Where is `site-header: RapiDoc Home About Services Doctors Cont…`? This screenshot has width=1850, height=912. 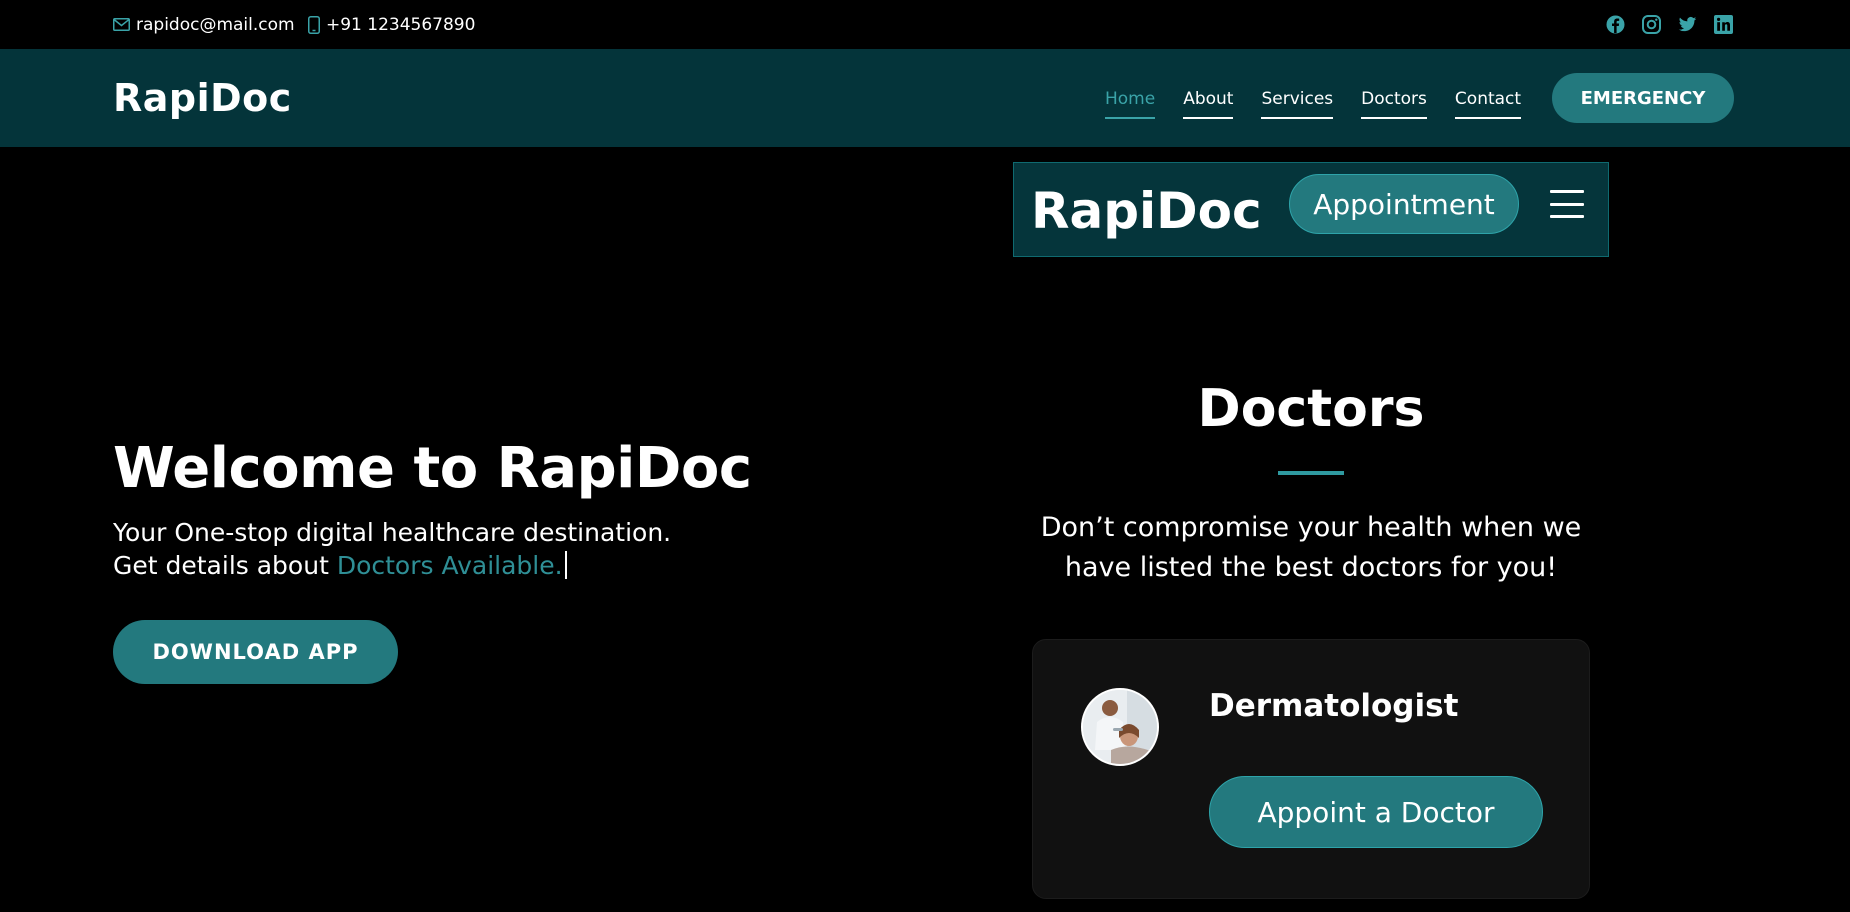
site-header: RapiDoc Home About Services Doctors Cont… is located at coordinates (925, 98).